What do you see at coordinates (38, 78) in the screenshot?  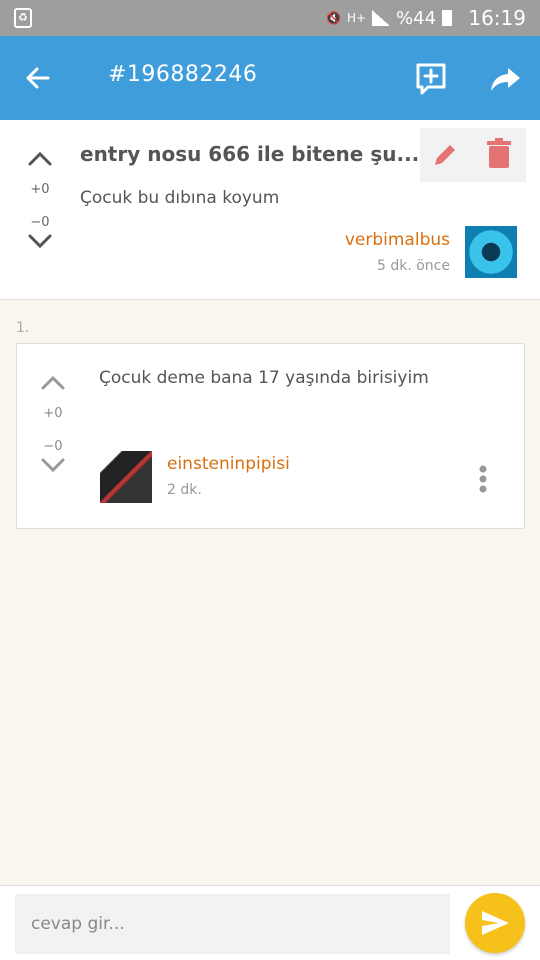 I see `back-arrow-icon` at bounding box center [38, 78].